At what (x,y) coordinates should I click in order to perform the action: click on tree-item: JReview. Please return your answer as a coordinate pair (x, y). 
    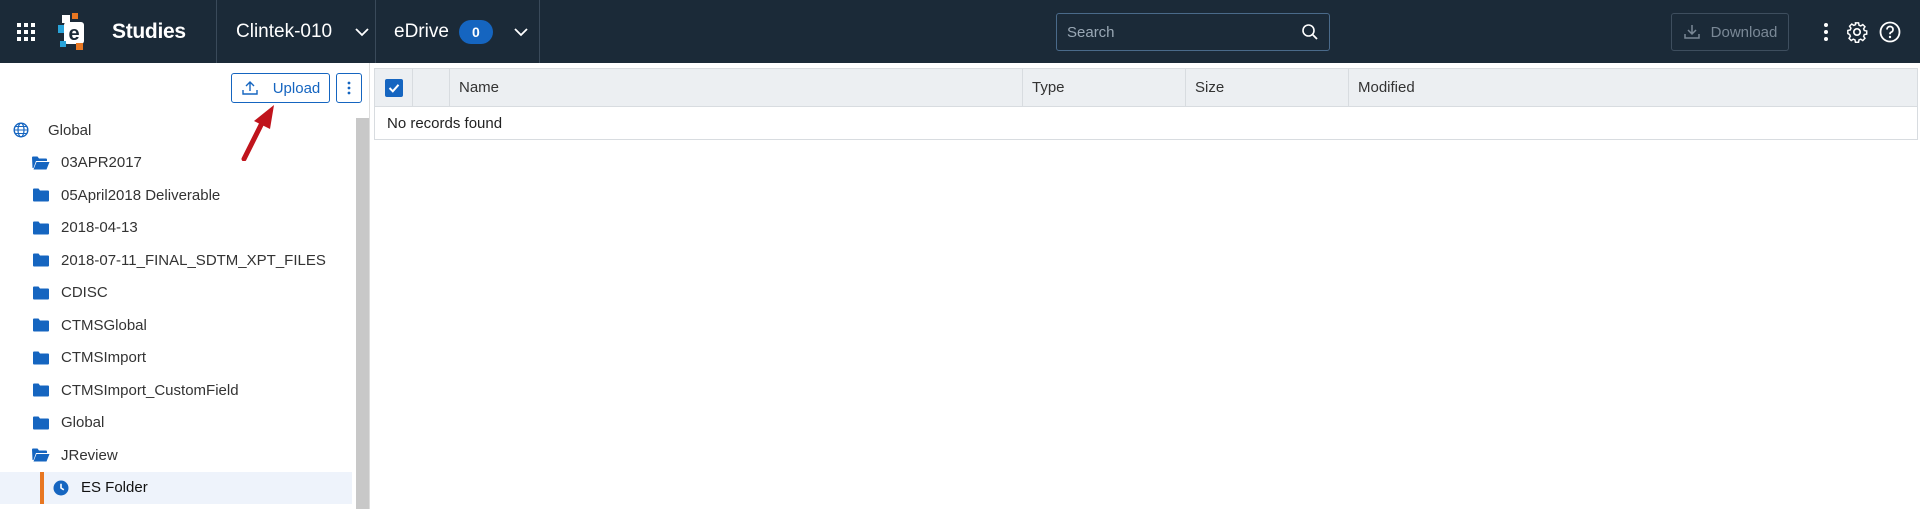
    Looking at the image, I should click on (176, 455).